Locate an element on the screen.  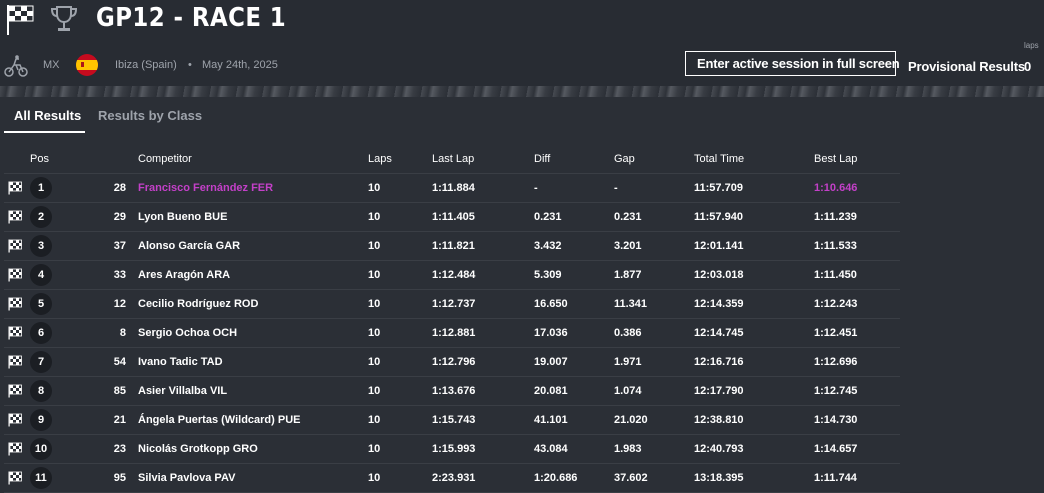
competitor-name: Lyon Bueno BUE is located at coordinates (253, 217).